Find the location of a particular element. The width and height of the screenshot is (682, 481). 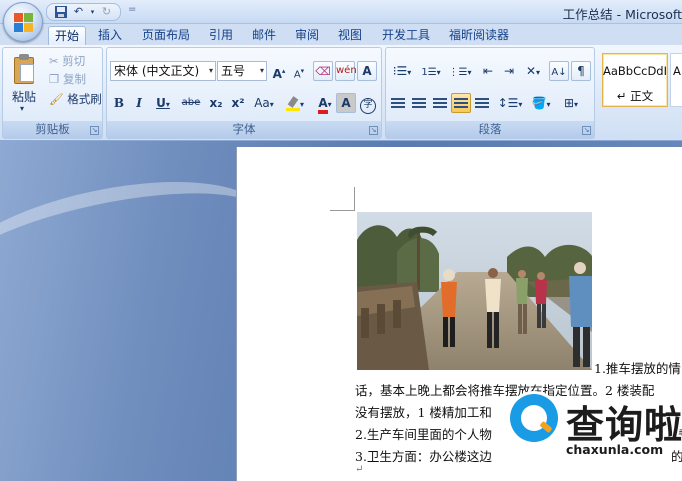

decrease-indent-button: ⇤ is located at coordinates (488, 71).